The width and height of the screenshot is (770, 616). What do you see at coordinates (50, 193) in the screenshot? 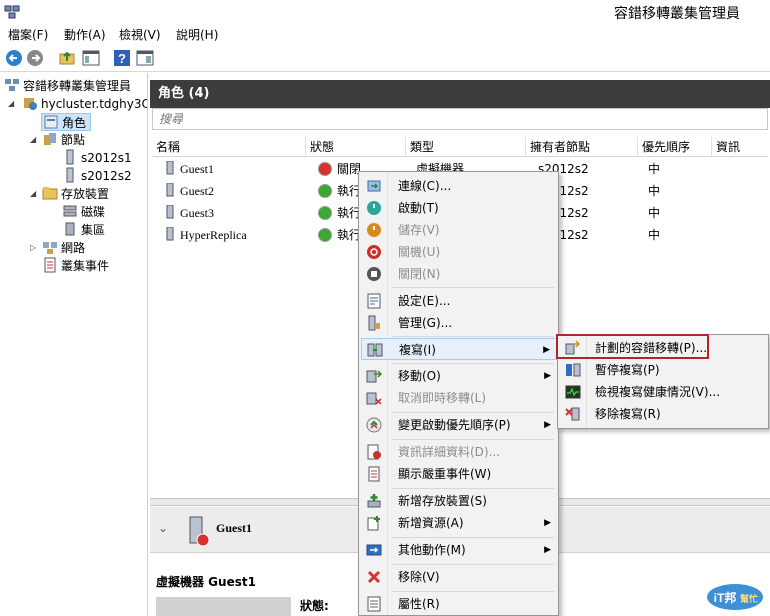
I see `storage-folder-icon` at bounding box center [50, 193].